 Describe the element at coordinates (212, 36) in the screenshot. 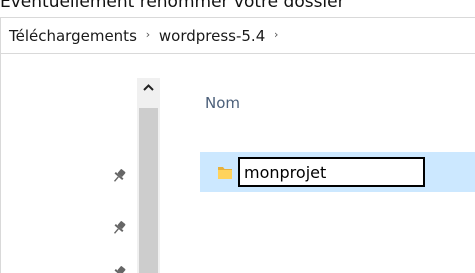

I see `breadcrumb-item-wordpress: wordpress-5.4` at that location.